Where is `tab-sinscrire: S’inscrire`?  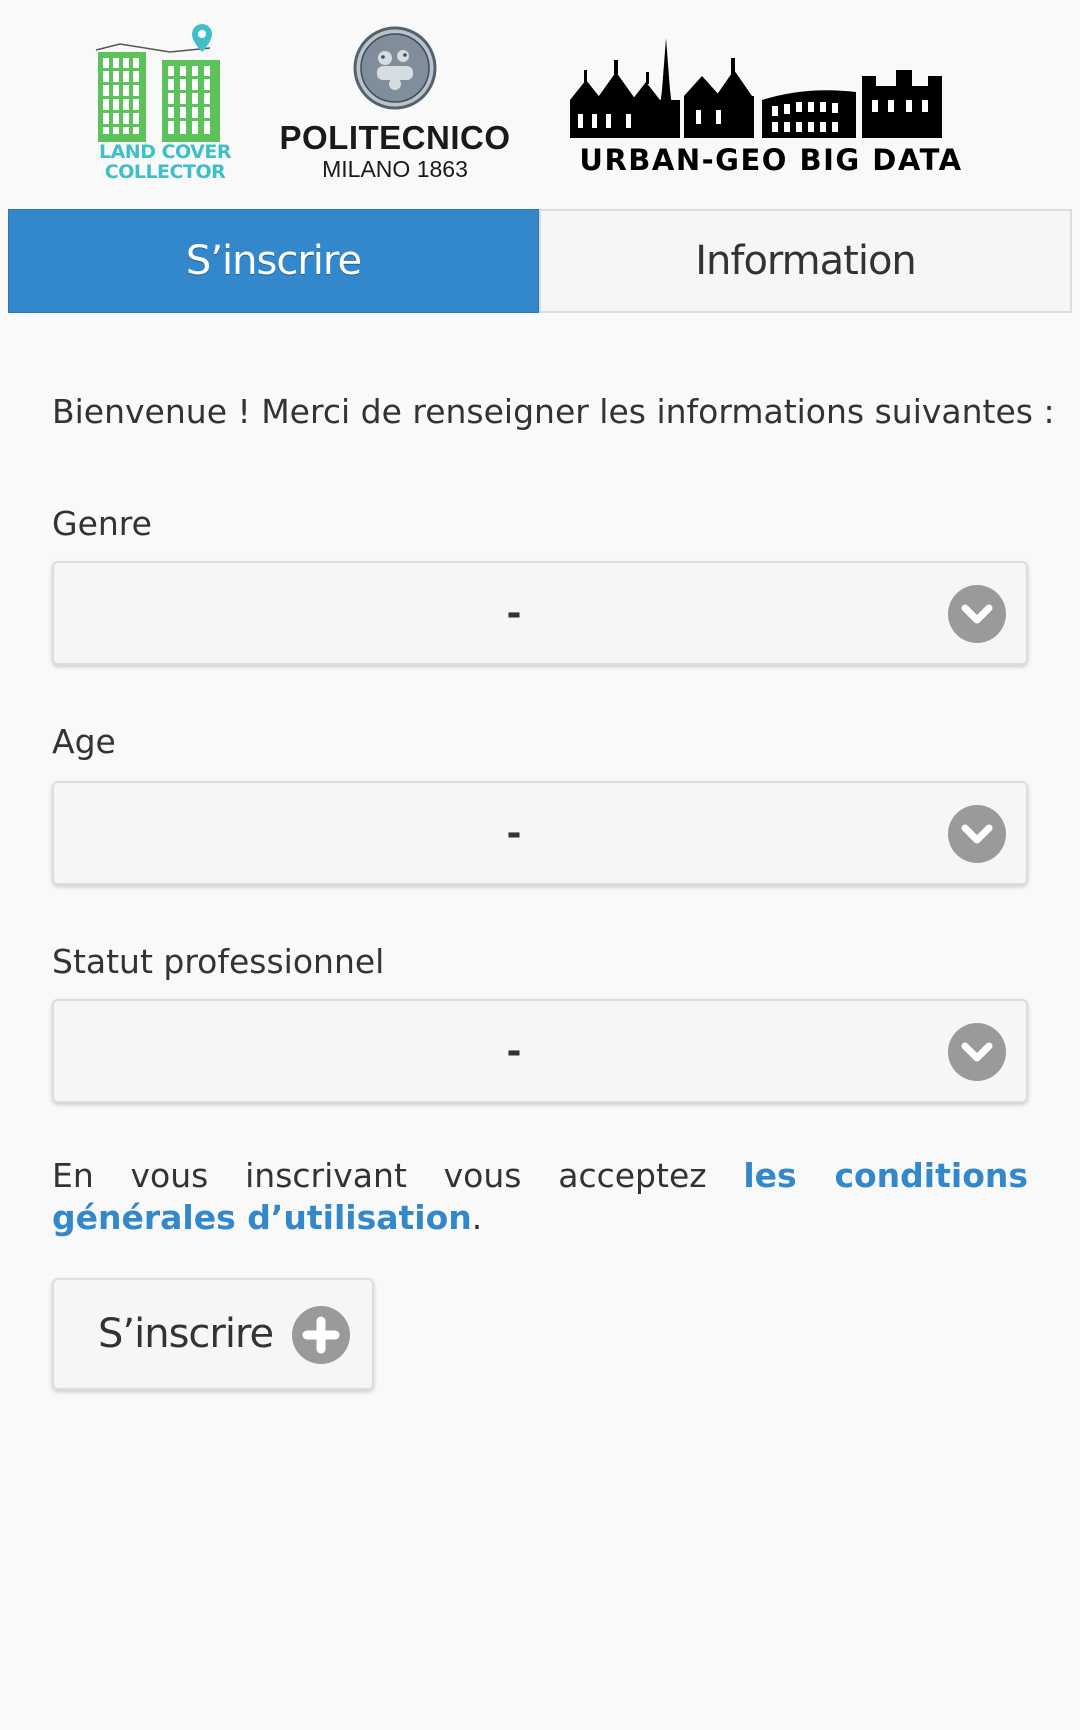 tab-sinscrire: S’inscrire is located at coordinates (273, 261).